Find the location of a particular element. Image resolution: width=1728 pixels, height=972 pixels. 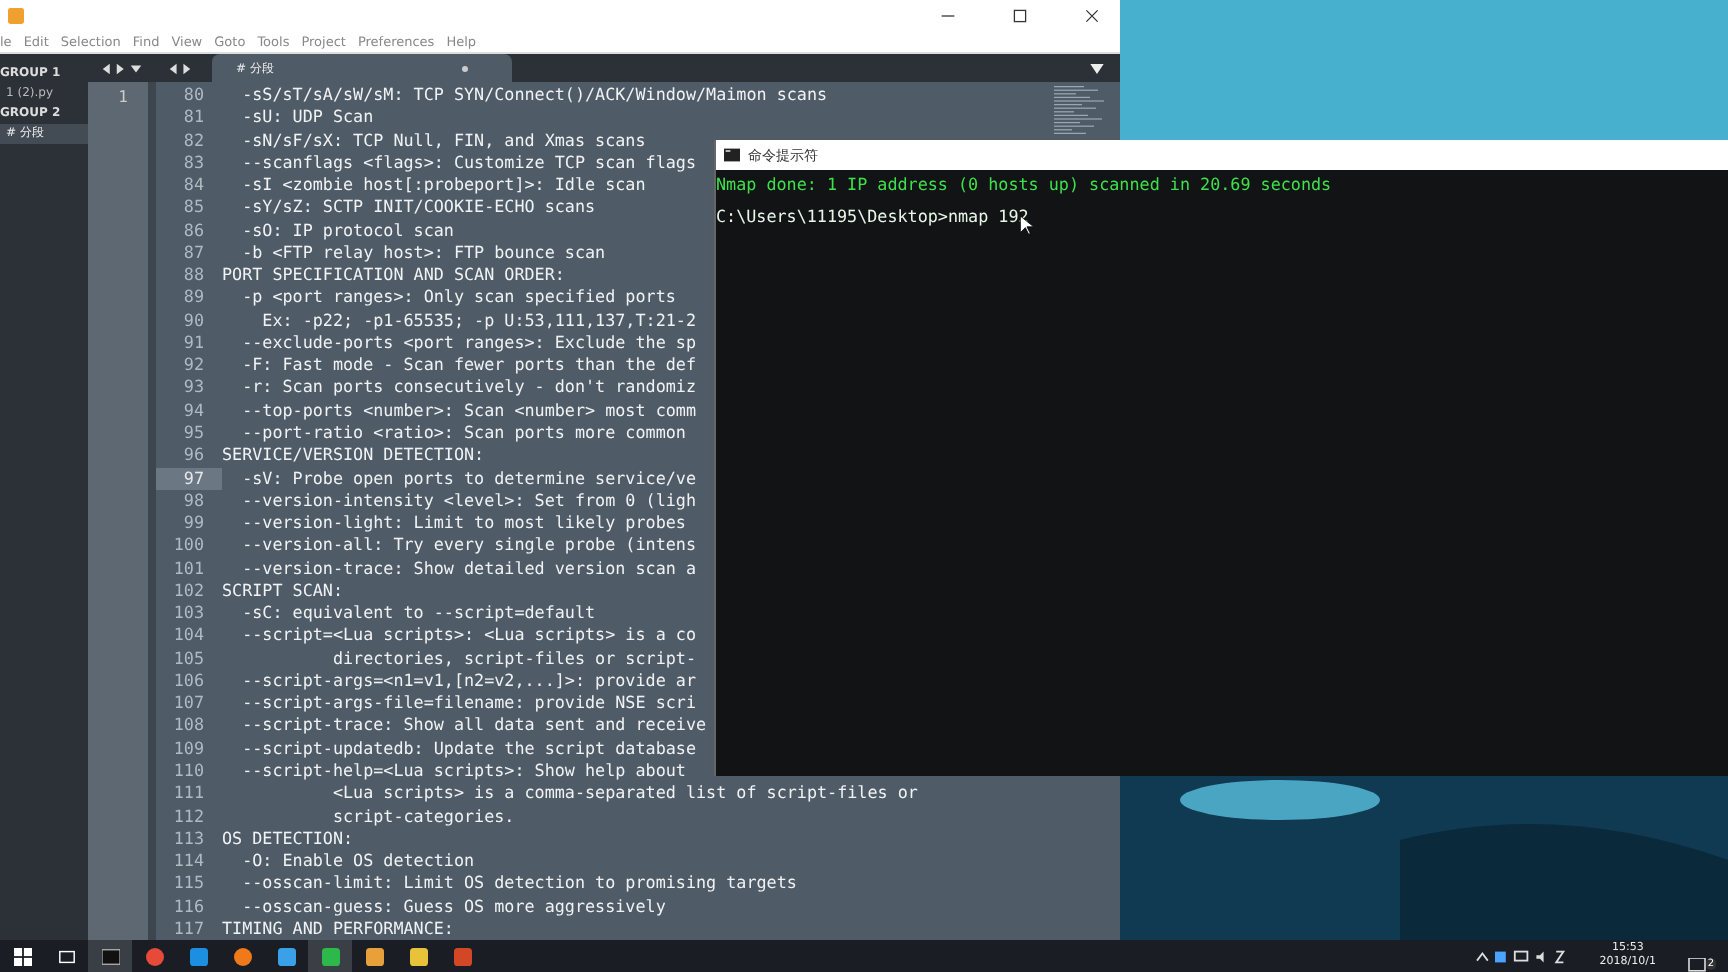

line-number: 87 is located at coordinates (193, 253).